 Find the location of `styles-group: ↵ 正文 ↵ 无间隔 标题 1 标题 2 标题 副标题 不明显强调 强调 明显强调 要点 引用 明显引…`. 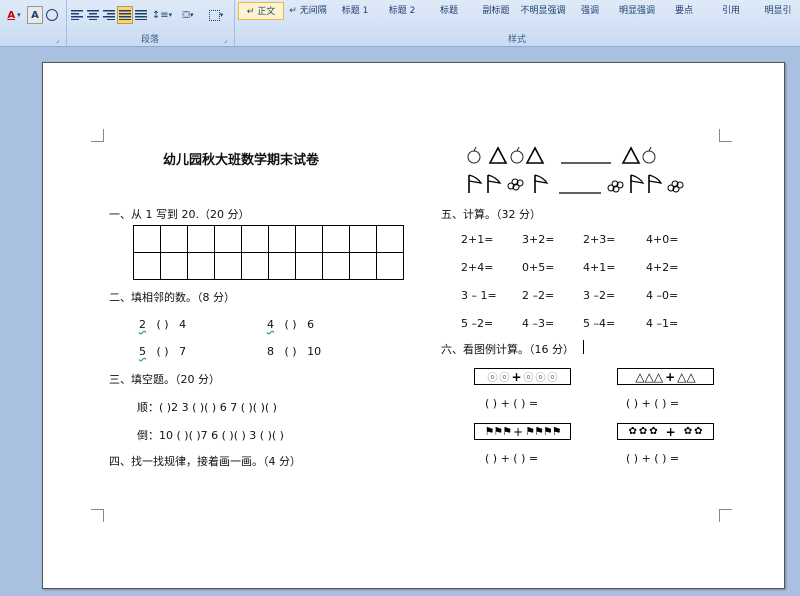

styles-group: ↵ 正文 ↵ 无间隔 标题 1 标题 2 标题 副标题 不明显强调 强调 明显强调 要点 引用 明显引… is located at coordinates (517, 23).